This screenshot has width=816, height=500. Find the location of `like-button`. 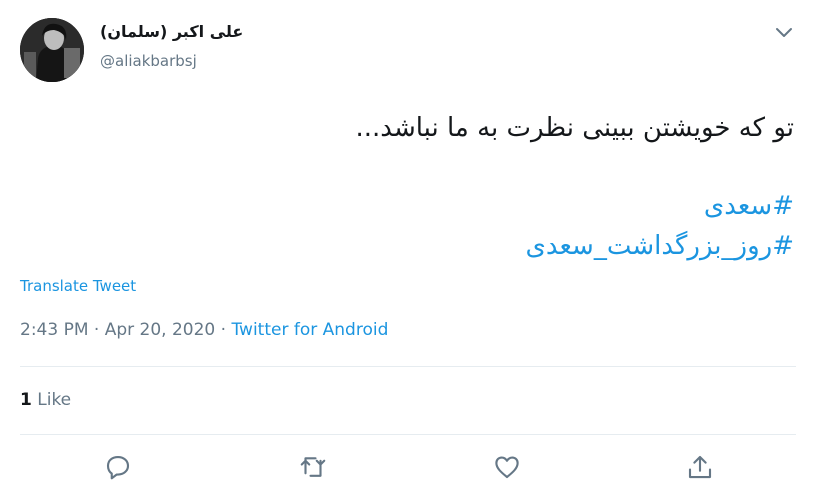

like-button is located at coordinates (507, 467).